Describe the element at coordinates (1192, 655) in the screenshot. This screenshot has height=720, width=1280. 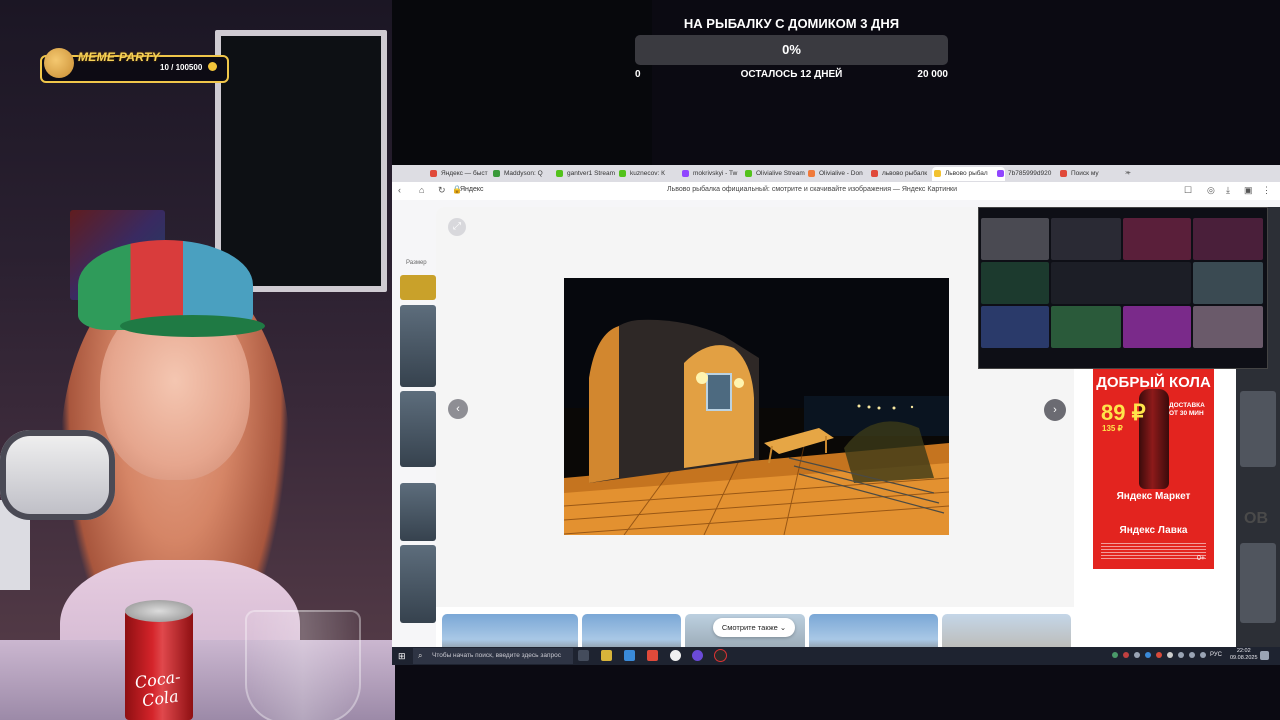
I see `network-icon` at that location.